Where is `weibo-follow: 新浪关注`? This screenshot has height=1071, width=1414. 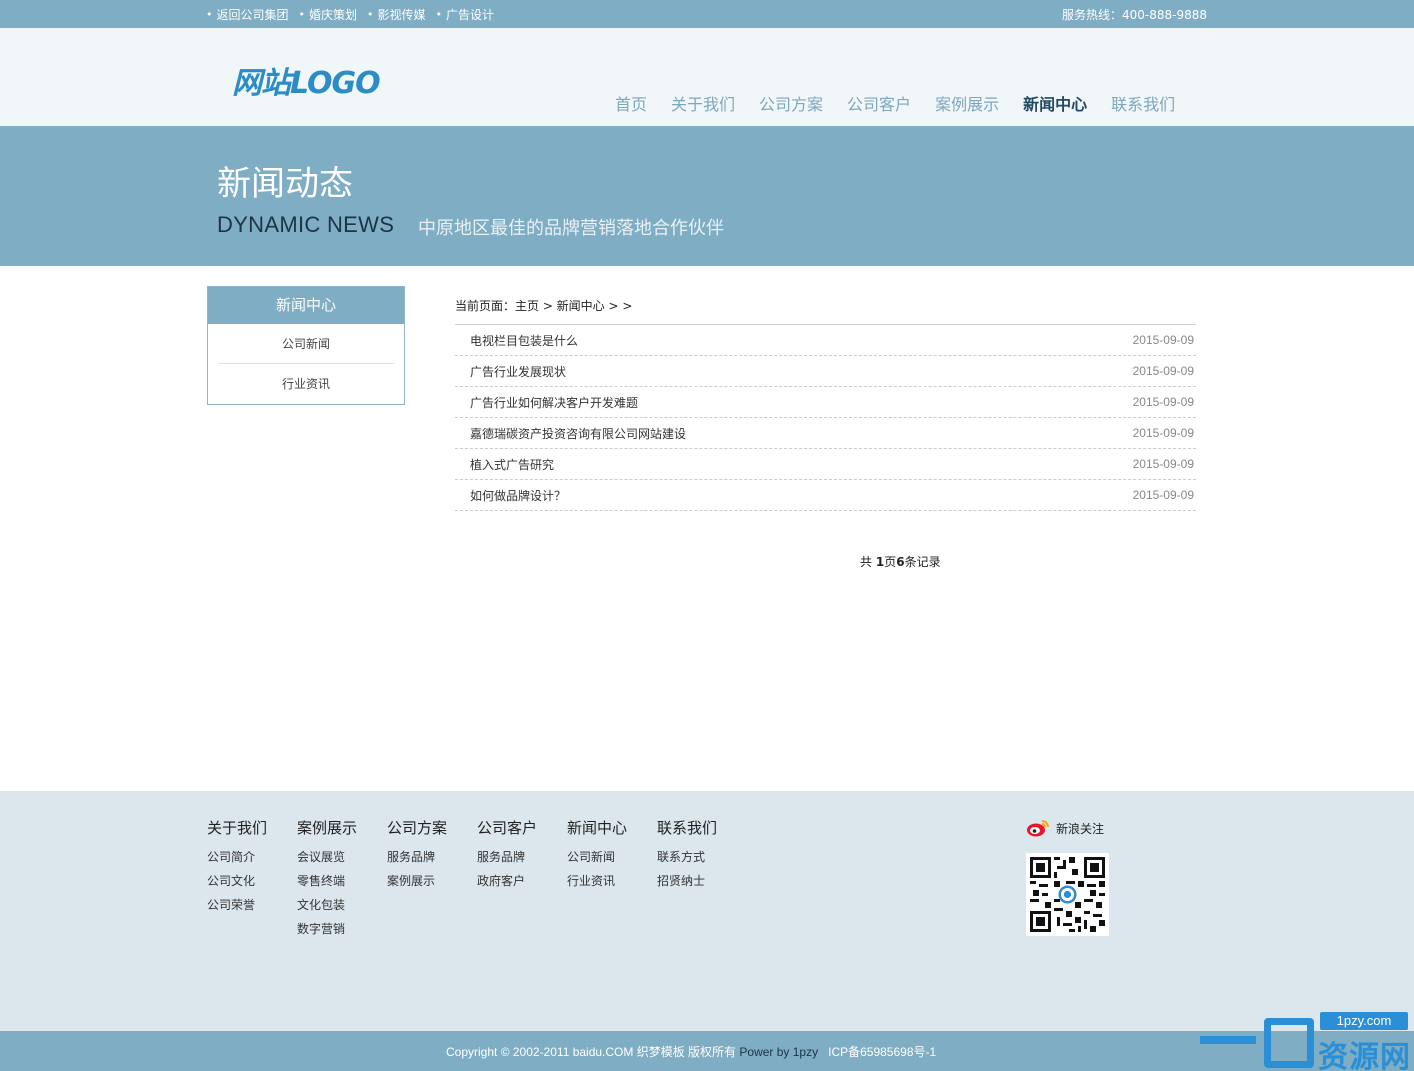 weibo-follow: 新浪关注 is located at coordinates (1065, 828).